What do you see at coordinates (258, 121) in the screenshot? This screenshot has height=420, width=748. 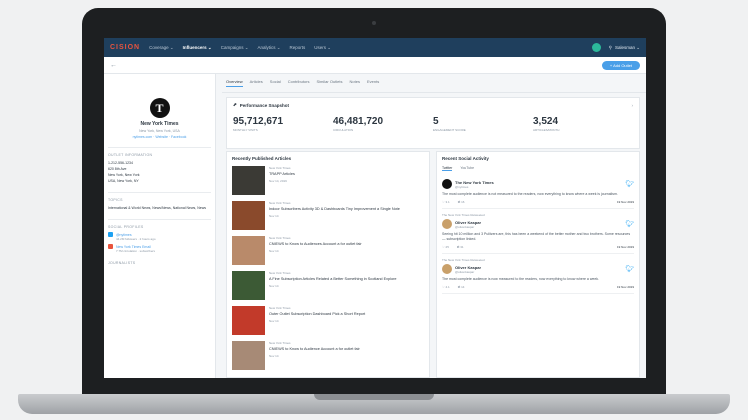 I see `stat-value: 95,712,671` at bounding box center [258, 121].